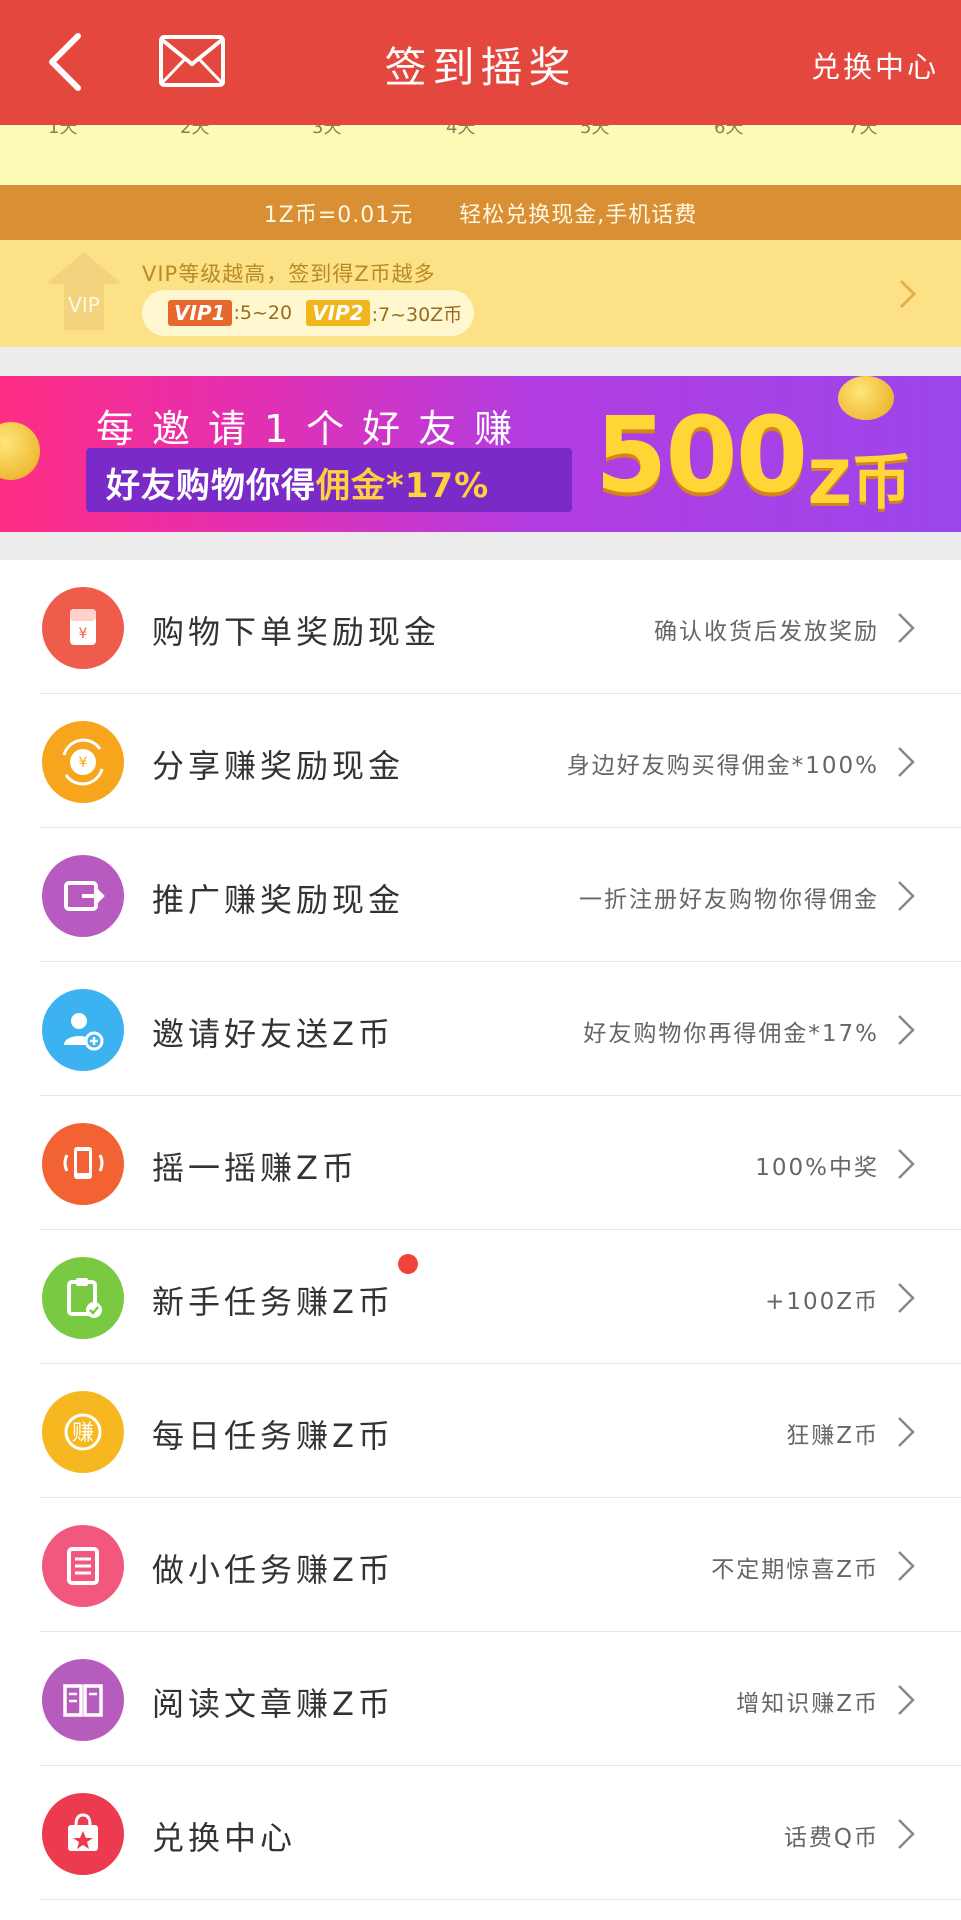  What do you see at coordinates (795, 1570) in the screenshot?
I see `task-description: 不定期惊喜Z币` at bounding box center [795, 1570].